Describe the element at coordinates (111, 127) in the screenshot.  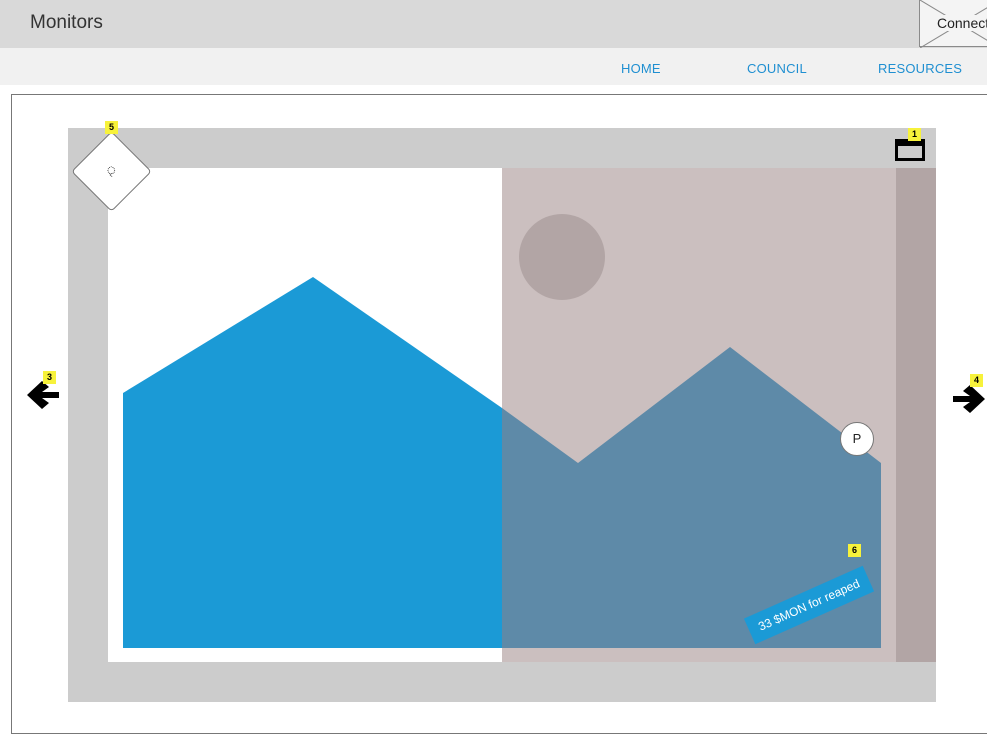
I see `badge-5: 5` at that location.